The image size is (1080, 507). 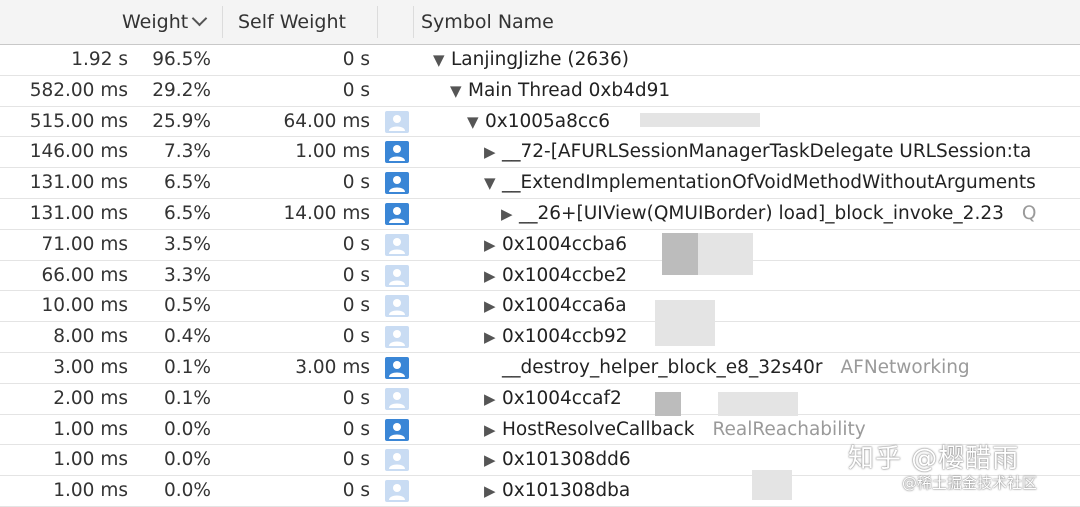 I want to click on weight-percent-cell: 29.2%, so click(x=181, y=90).